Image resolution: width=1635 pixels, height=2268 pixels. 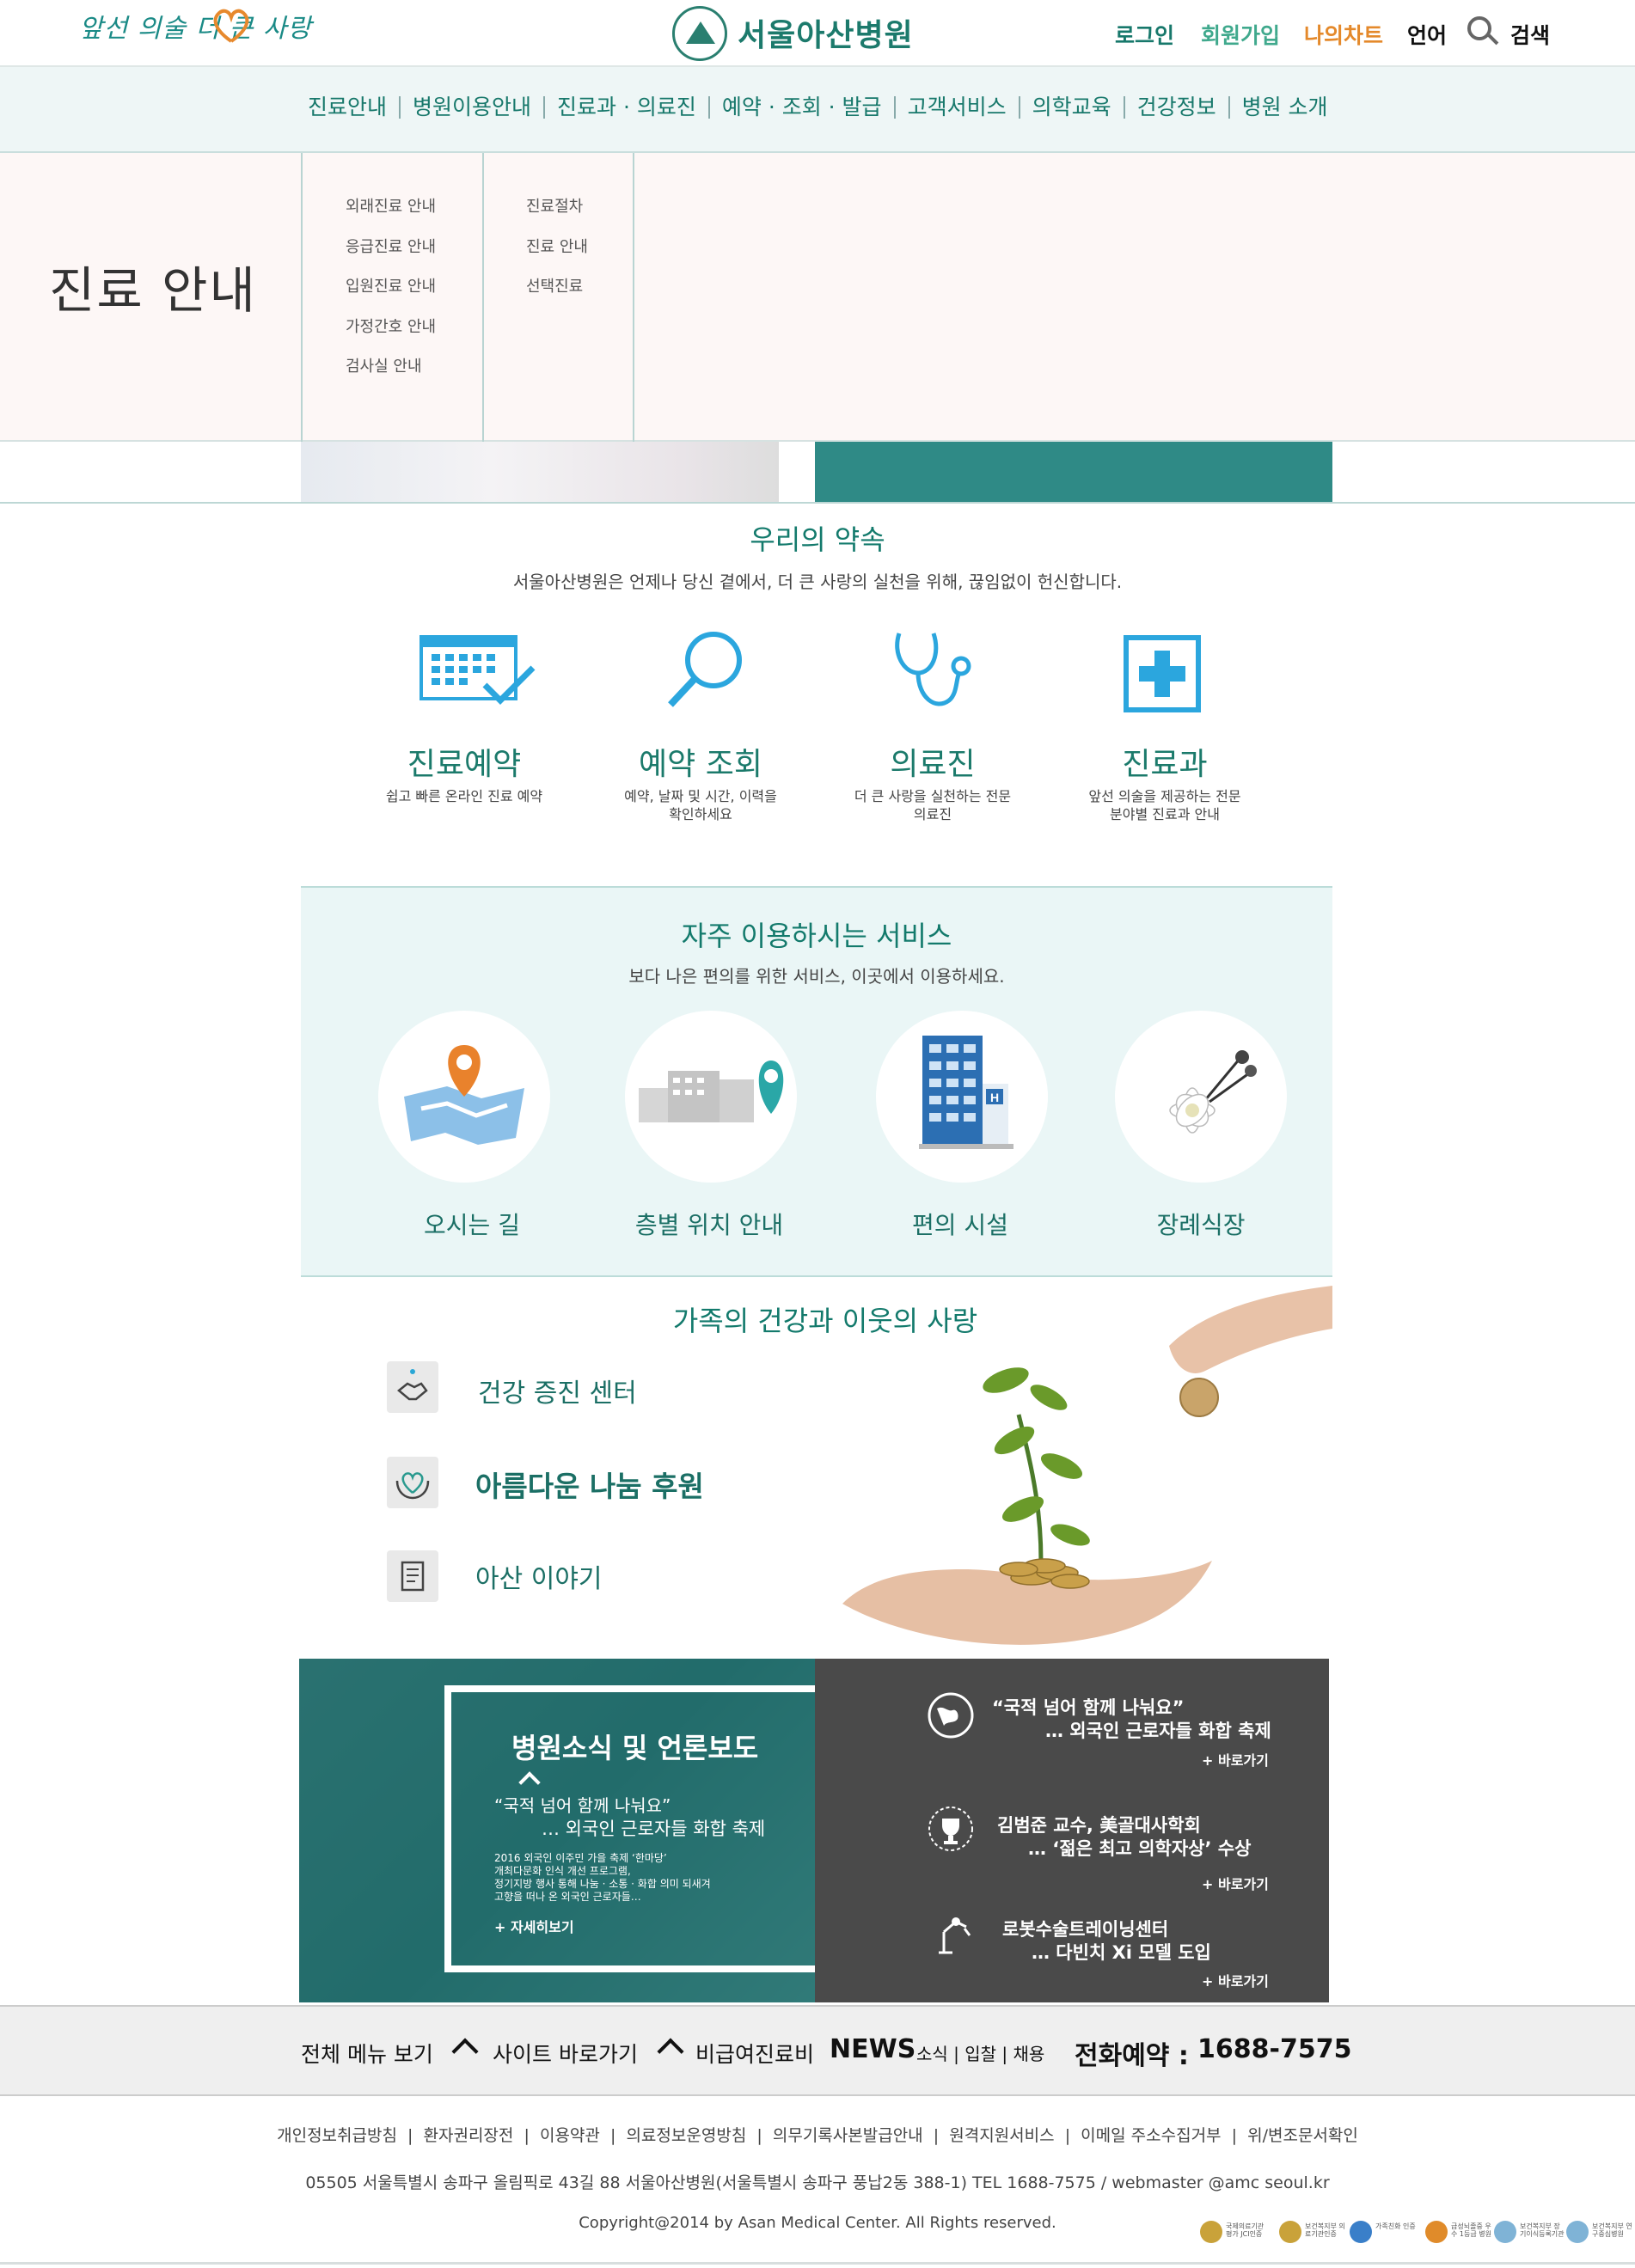 What do you see at coordinates (473, 108) in the screenshot?
I see `gnb-item-1: 병원이용안내` at bounding box center [473, 108].